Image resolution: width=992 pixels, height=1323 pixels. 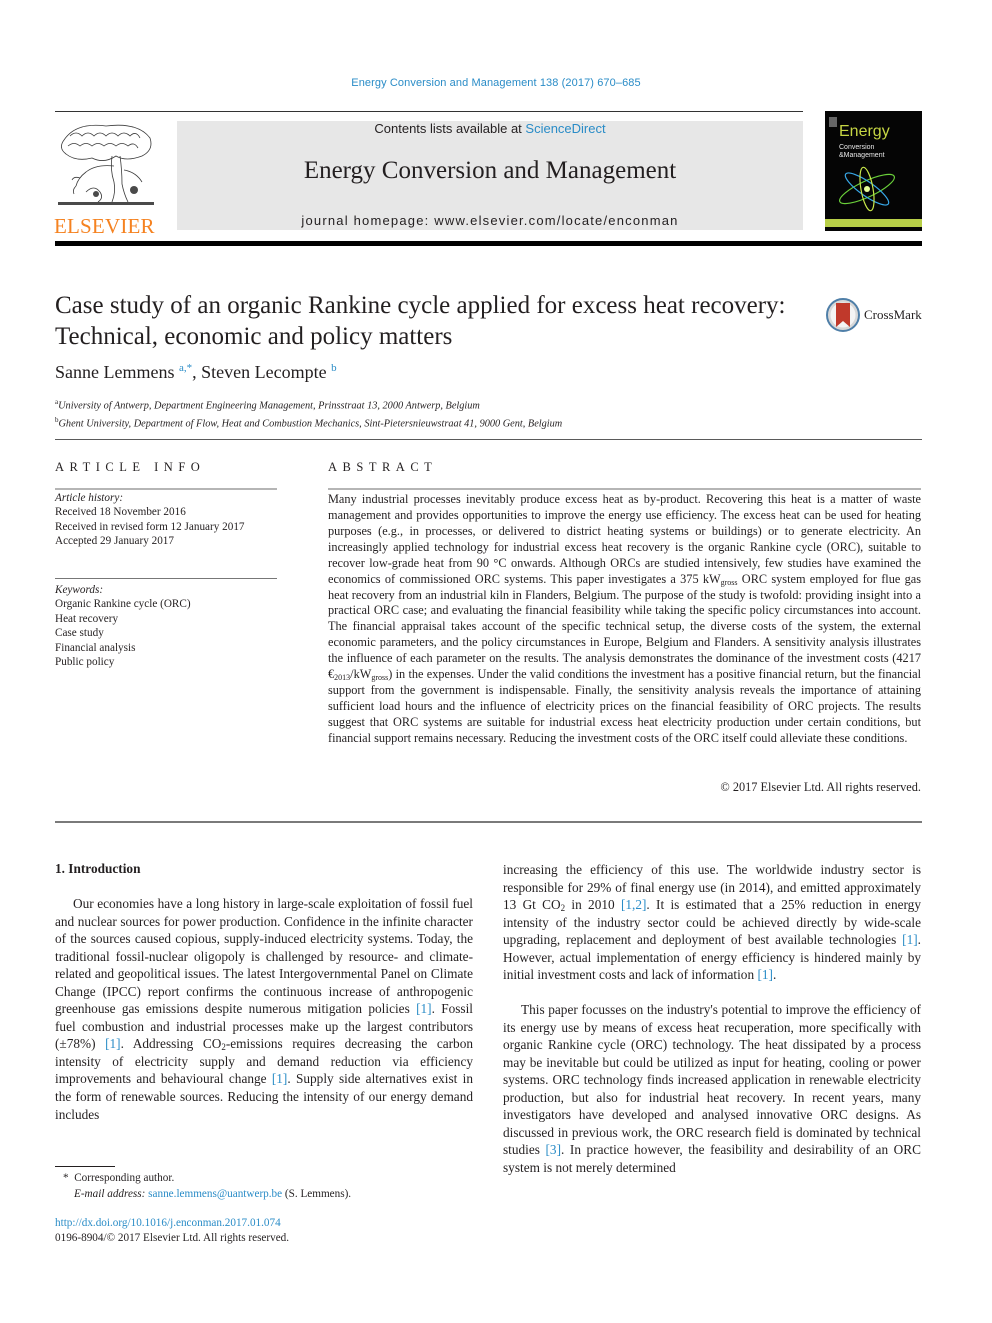 I want to click on cover-subtitle-line1: Conversion, so click(x=857, y=147).